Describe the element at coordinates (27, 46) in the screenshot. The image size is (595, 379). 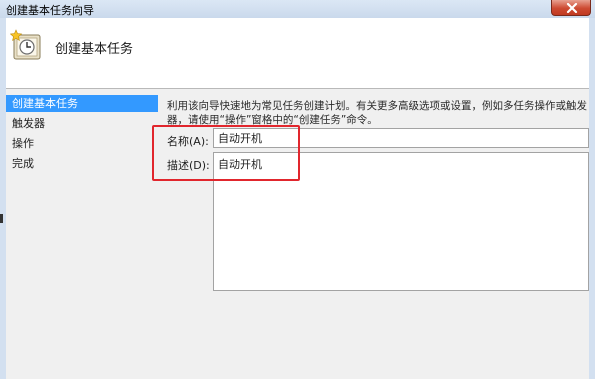
I see `task-scheduler-clock-icon` at that location.